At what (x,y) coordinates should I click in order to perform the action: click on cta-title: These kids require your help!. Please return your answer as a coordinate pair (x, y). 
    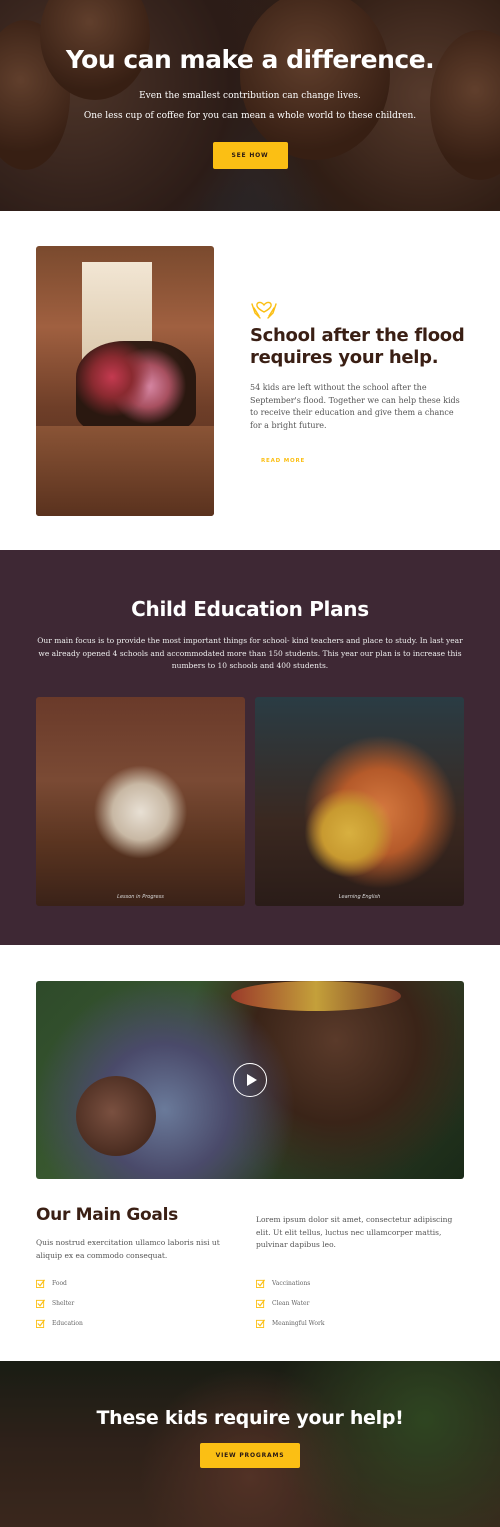
    Looking at the image, I should click on (250, 1418).